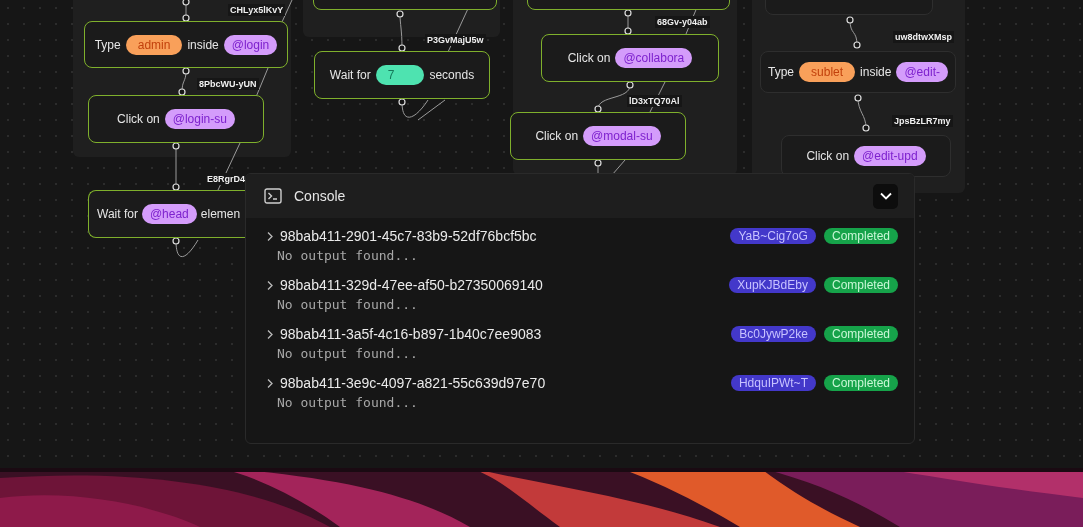  I want to click on value-pill: 7, so click(400, 75).